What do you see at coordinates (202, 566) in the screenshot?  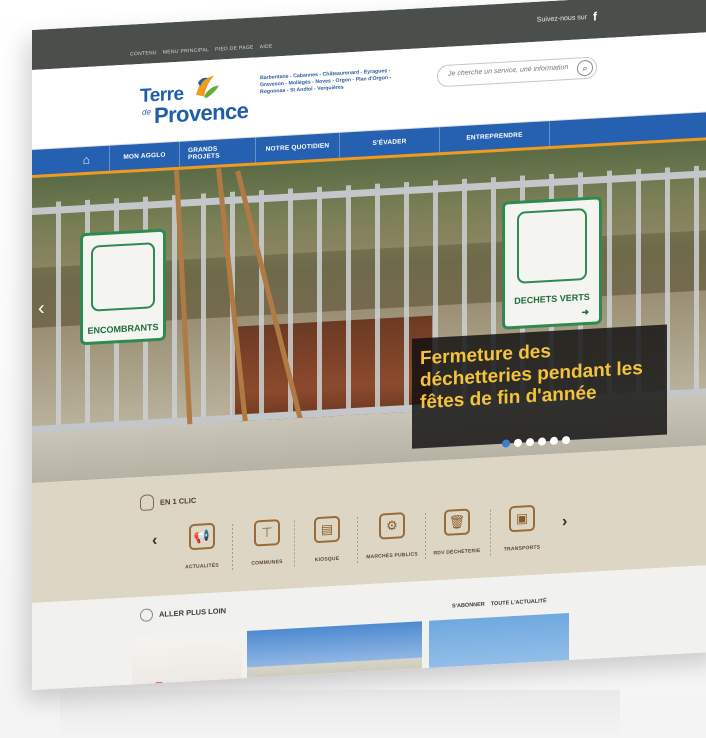 I see `tile-actualites-label: ACTUALITÉS` at bounding box center [202, 566].